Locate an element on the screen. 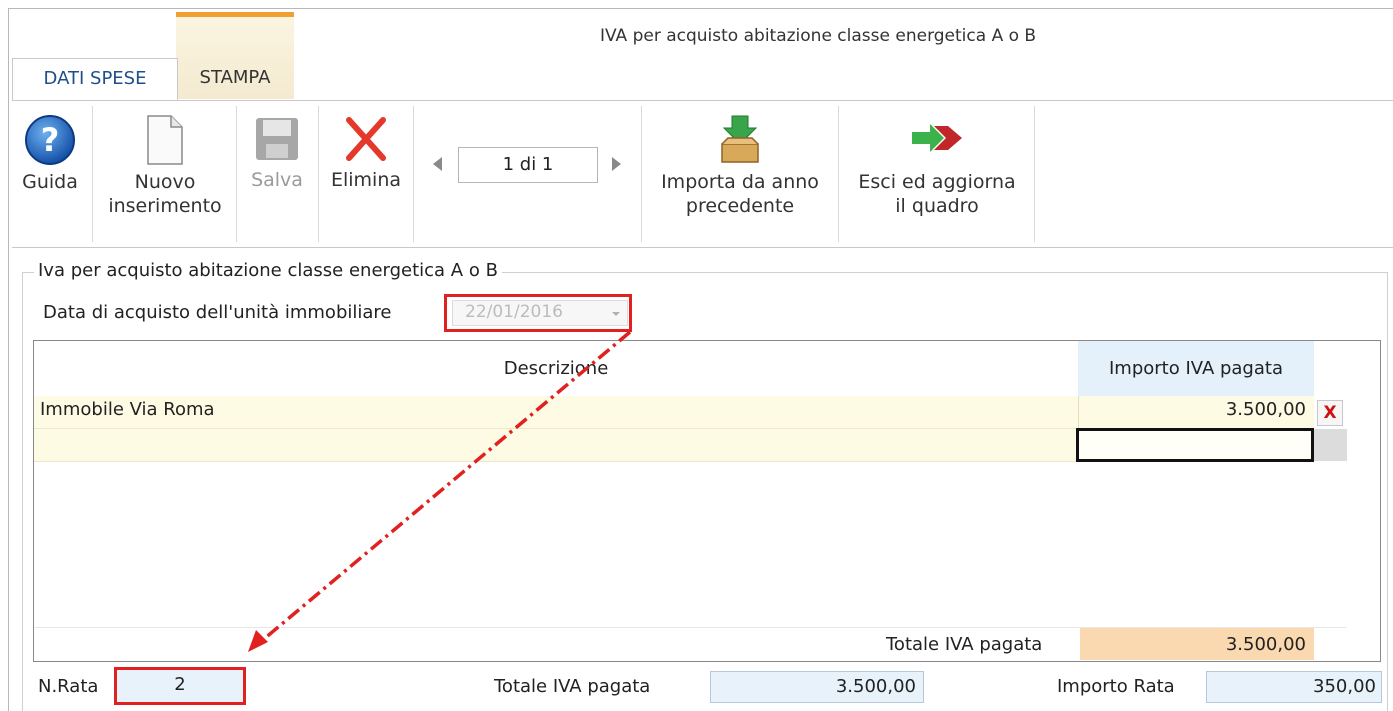 The height and width of the screenshot is (711, 1393). annotation-arrow is located at coordinates (440, 491).